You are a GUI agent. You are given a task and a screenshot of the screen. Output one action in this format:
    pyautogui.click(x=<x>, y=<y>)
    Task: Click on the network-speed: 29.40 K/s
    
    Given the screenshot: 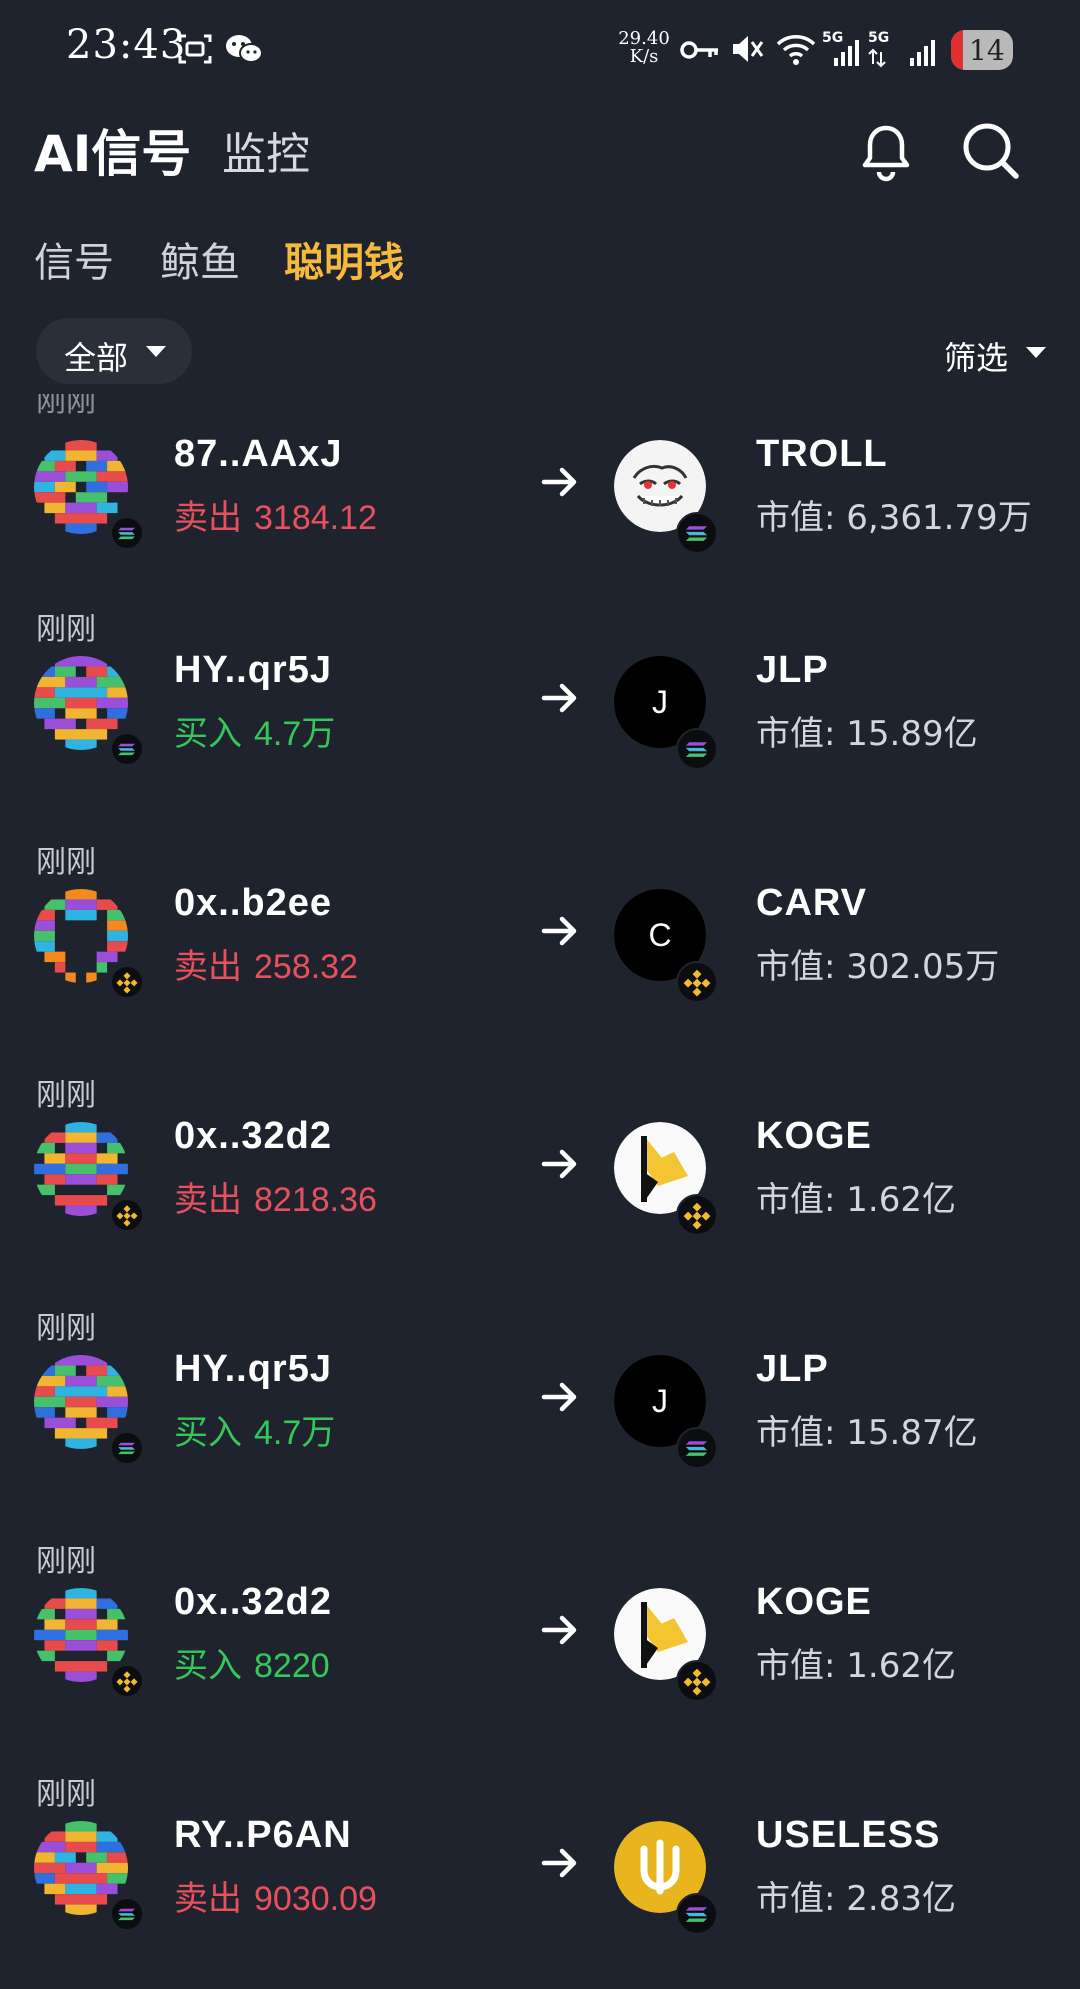 What is the action you would take?
    pyautogui.click(x=644, y=48)
    